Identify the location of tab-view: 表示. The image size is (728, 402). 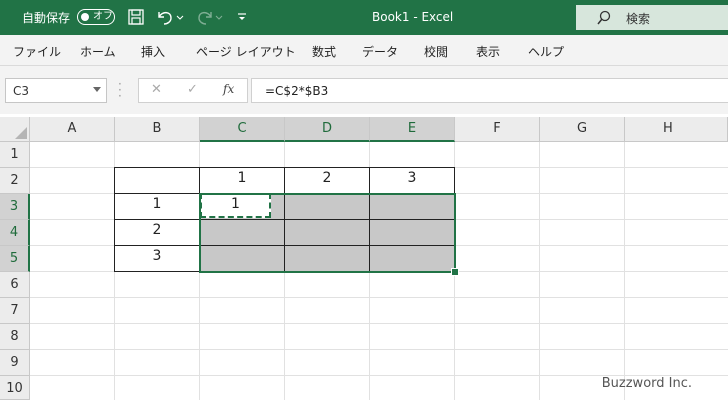
(488, 51).